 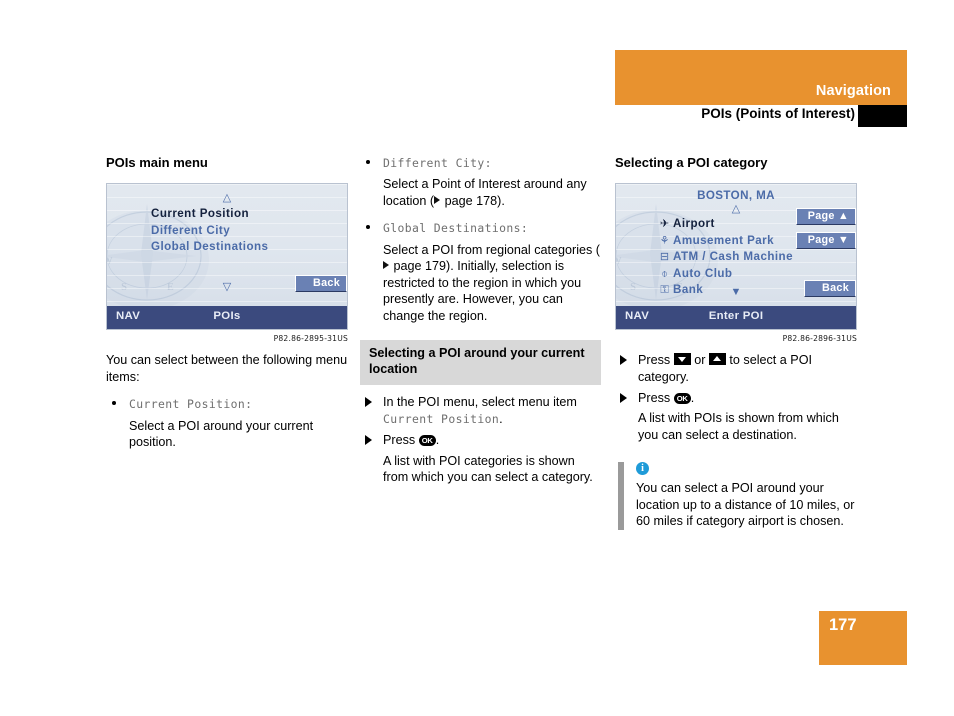 What do you see at coordinates (480, 402) in the screenshot?
I see `step-text-pre: In the POI menu, select menu item` at bounding box center [480, 402].